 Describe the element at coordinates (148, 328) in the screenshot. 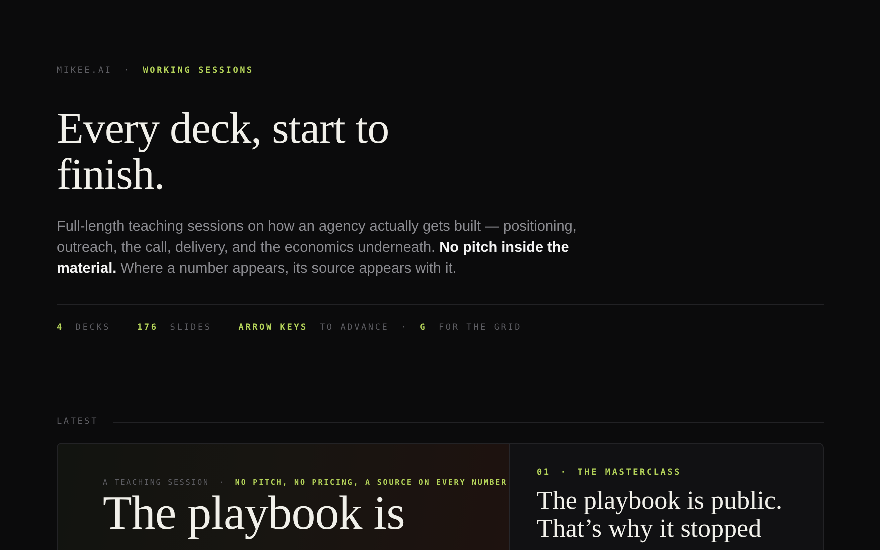

I see `stat-value: 176` at that location.